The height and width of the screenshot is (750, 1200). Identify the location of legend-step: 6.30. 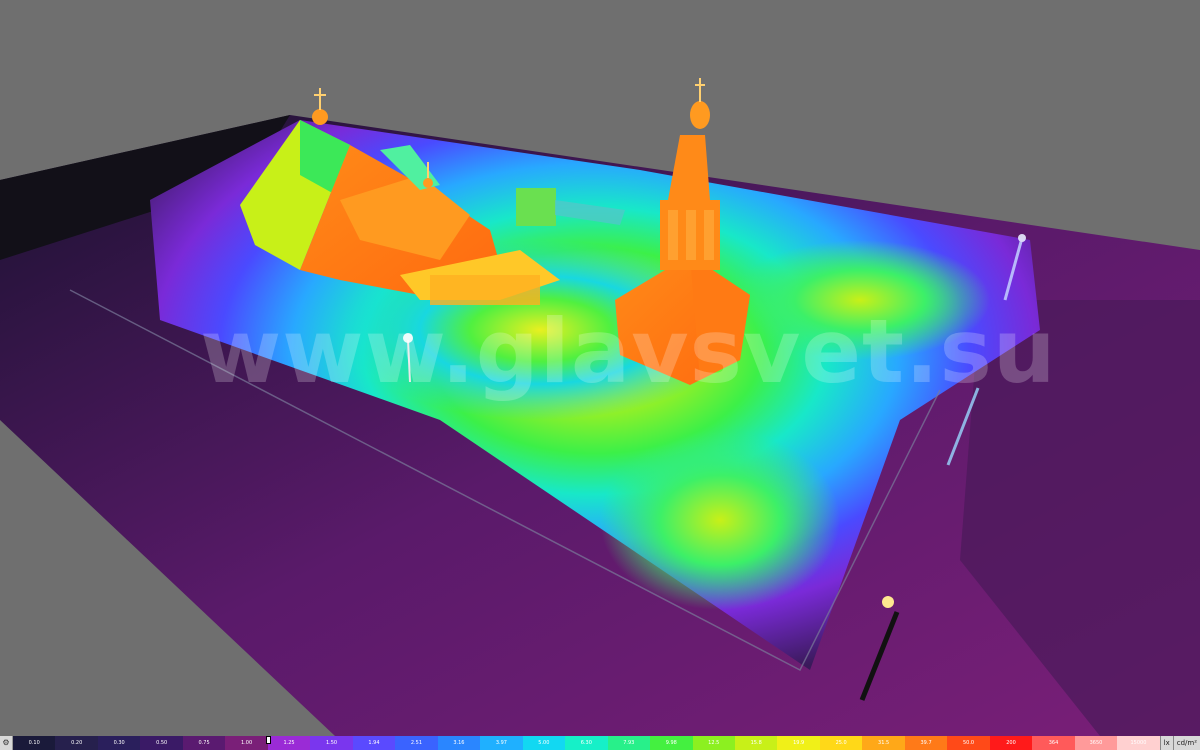
(586, 743).